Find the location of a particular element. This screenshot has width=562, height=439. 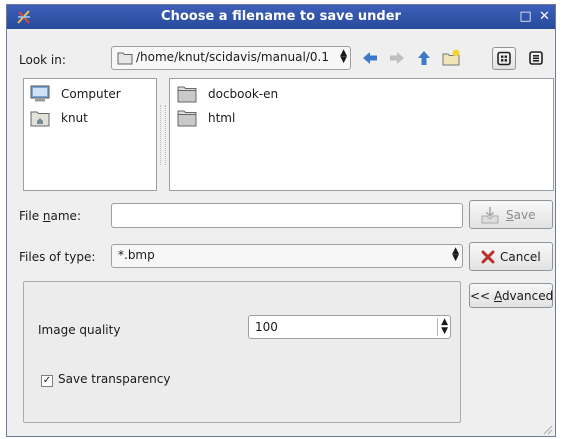

computer-icon is located at coordinates (40, 93).